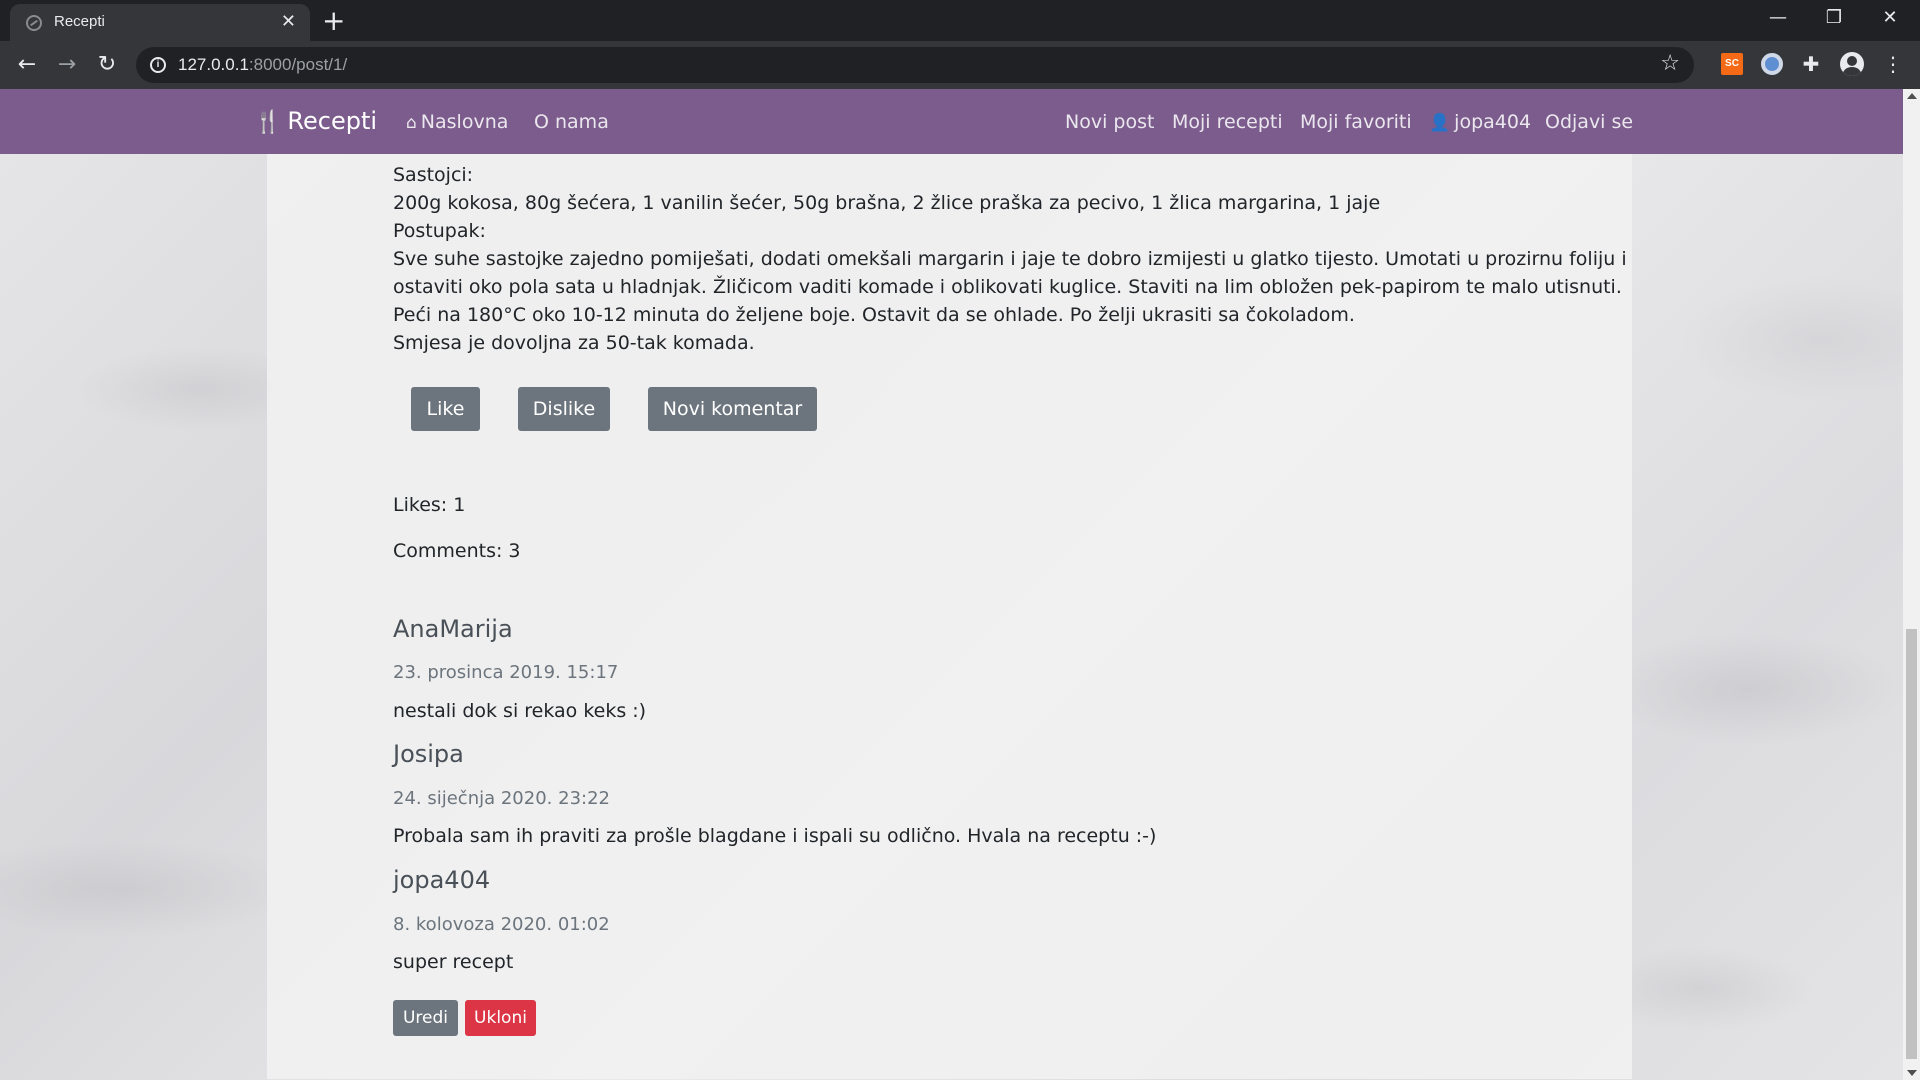  I want to click on comment-author: jopa404, so click(442, 880).